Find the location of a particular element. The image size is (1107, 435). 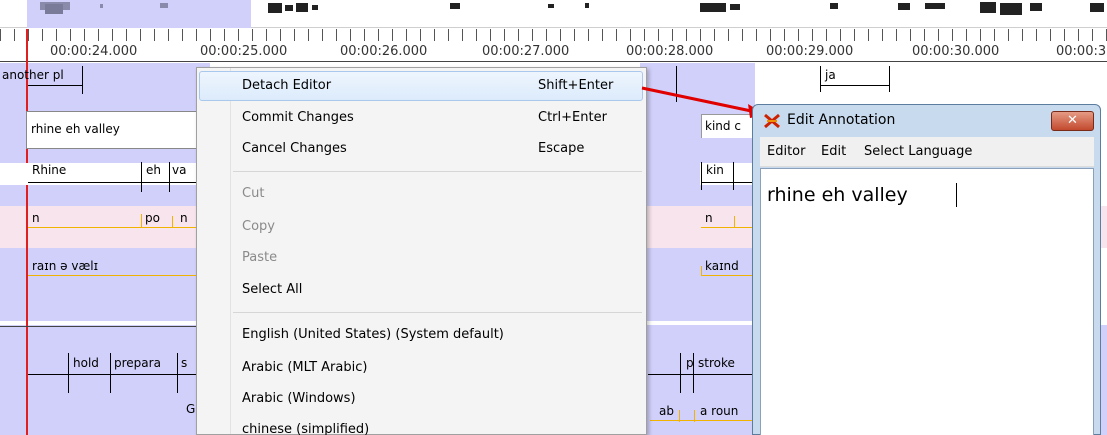

annotation-label: G is located at coordinates (190, 409).